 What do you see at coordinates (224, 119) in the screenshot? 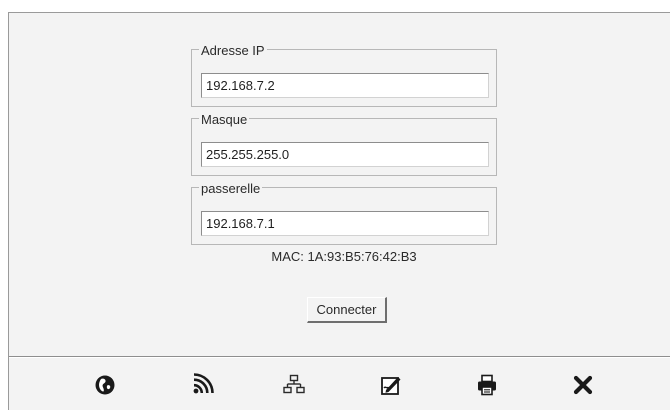
I see `subnet-mask-label: Masque` at bounding box center [224, 119].